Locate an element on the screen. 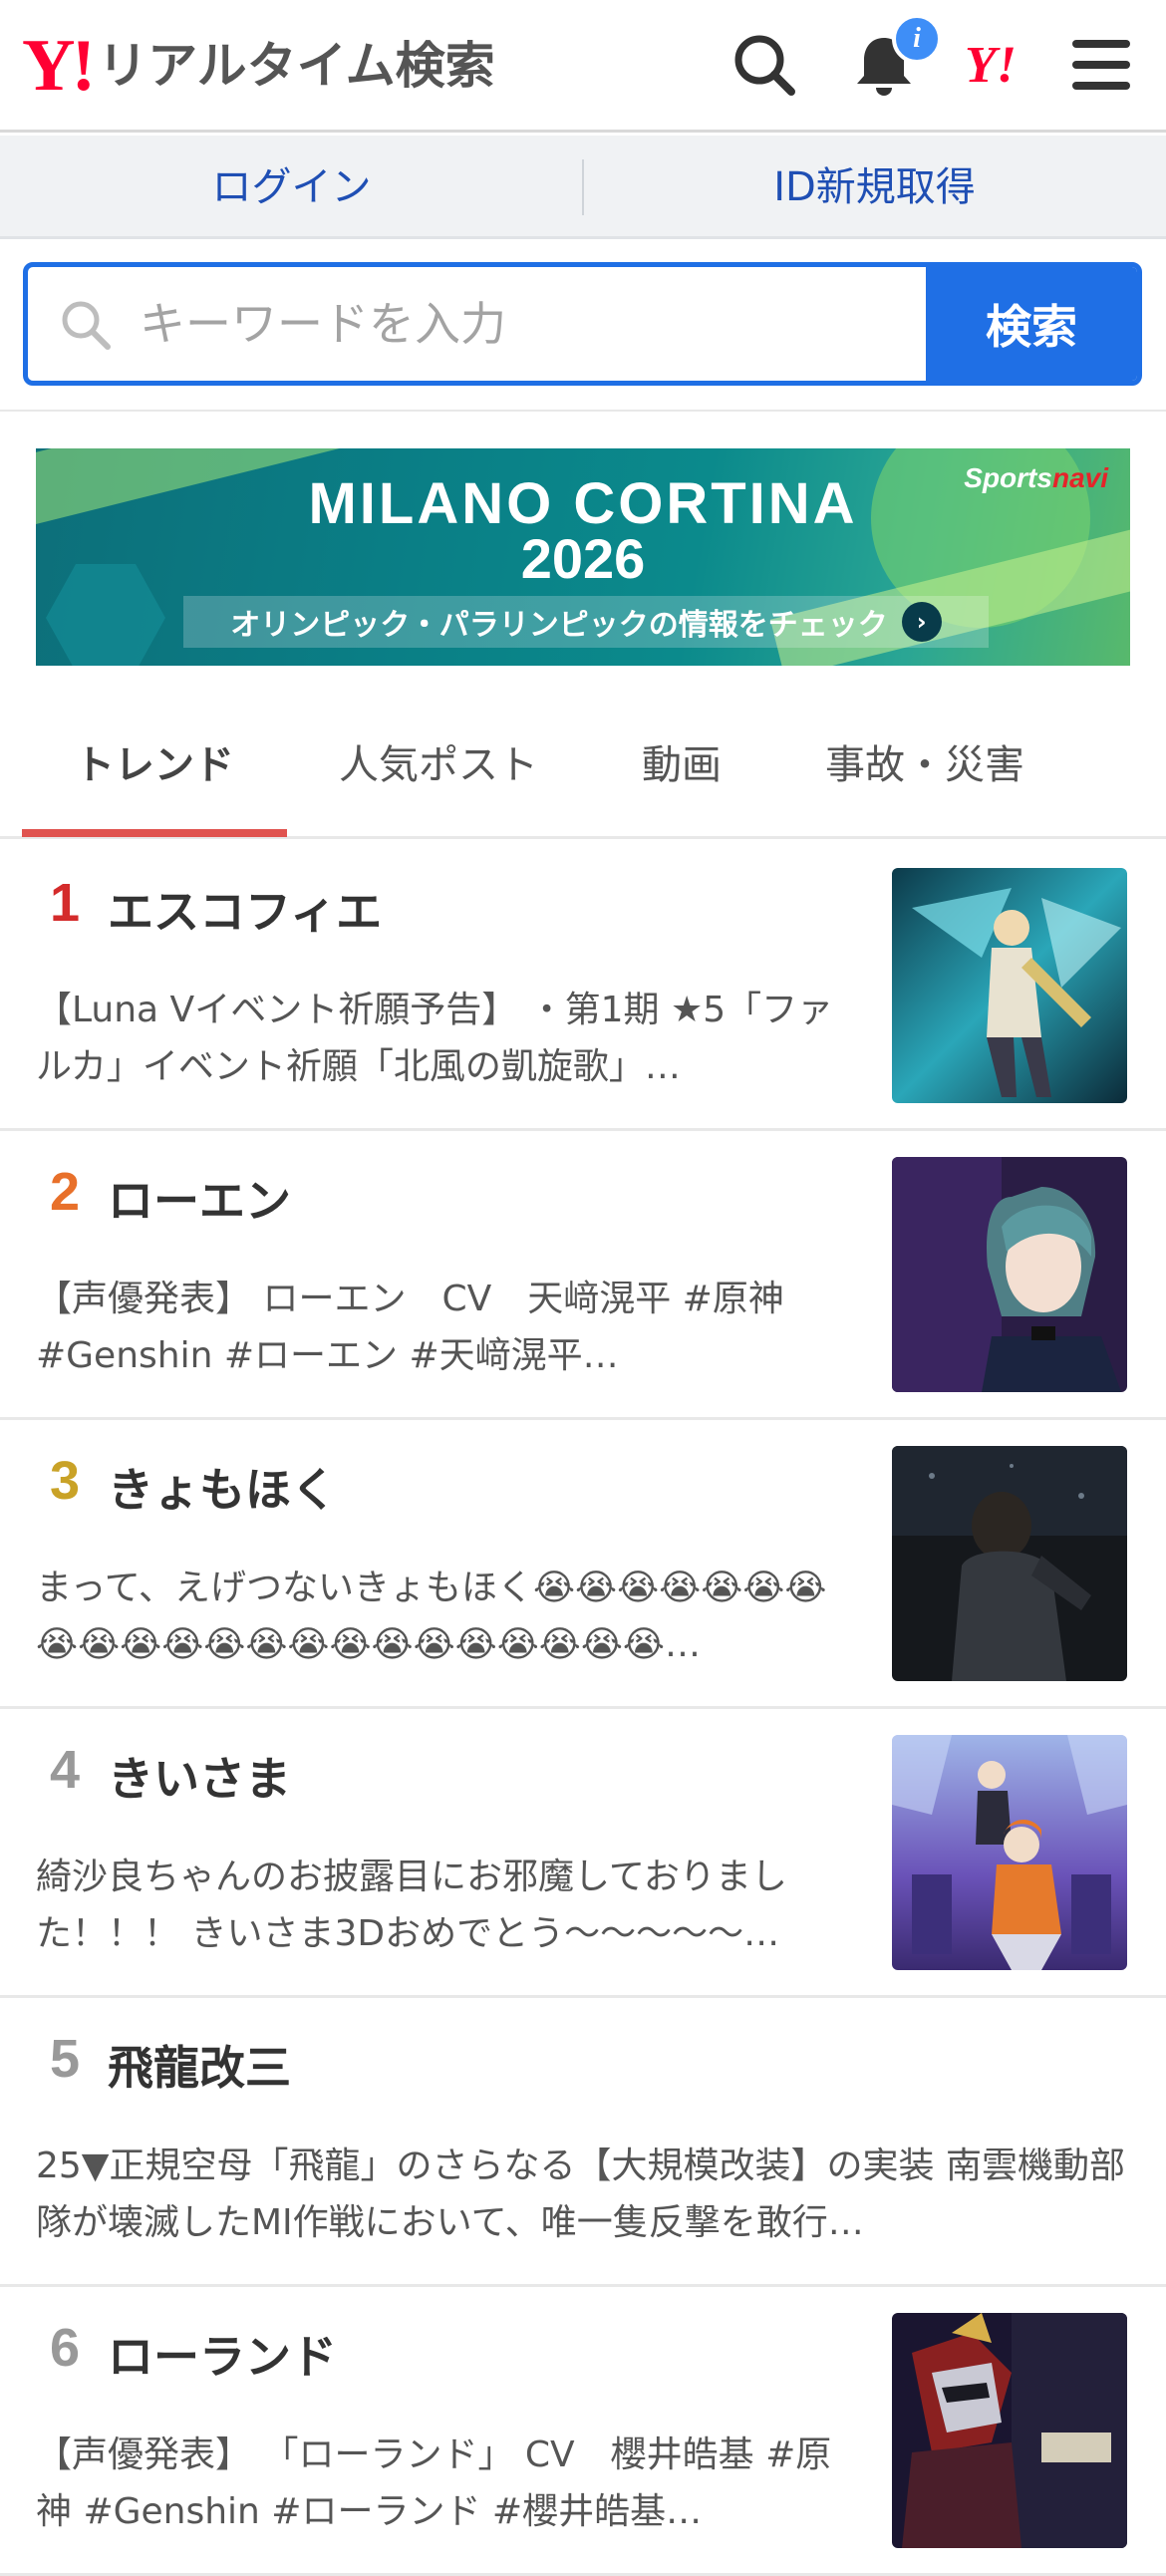 Image resolution: width=1166 pixels, height=2576 pixels. trend-rank: 4 is located at coordinates (65, 1770).